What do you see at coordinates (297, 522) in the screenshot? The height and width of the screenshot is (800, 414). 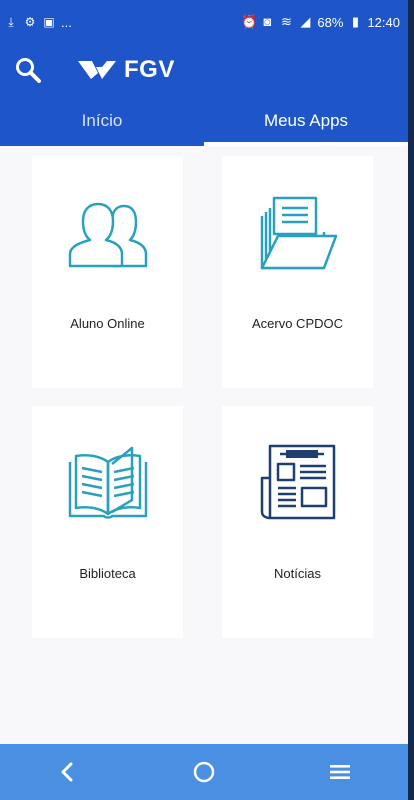 I see `app-card-noticias: Notícias` at bounding box center [297, 522].